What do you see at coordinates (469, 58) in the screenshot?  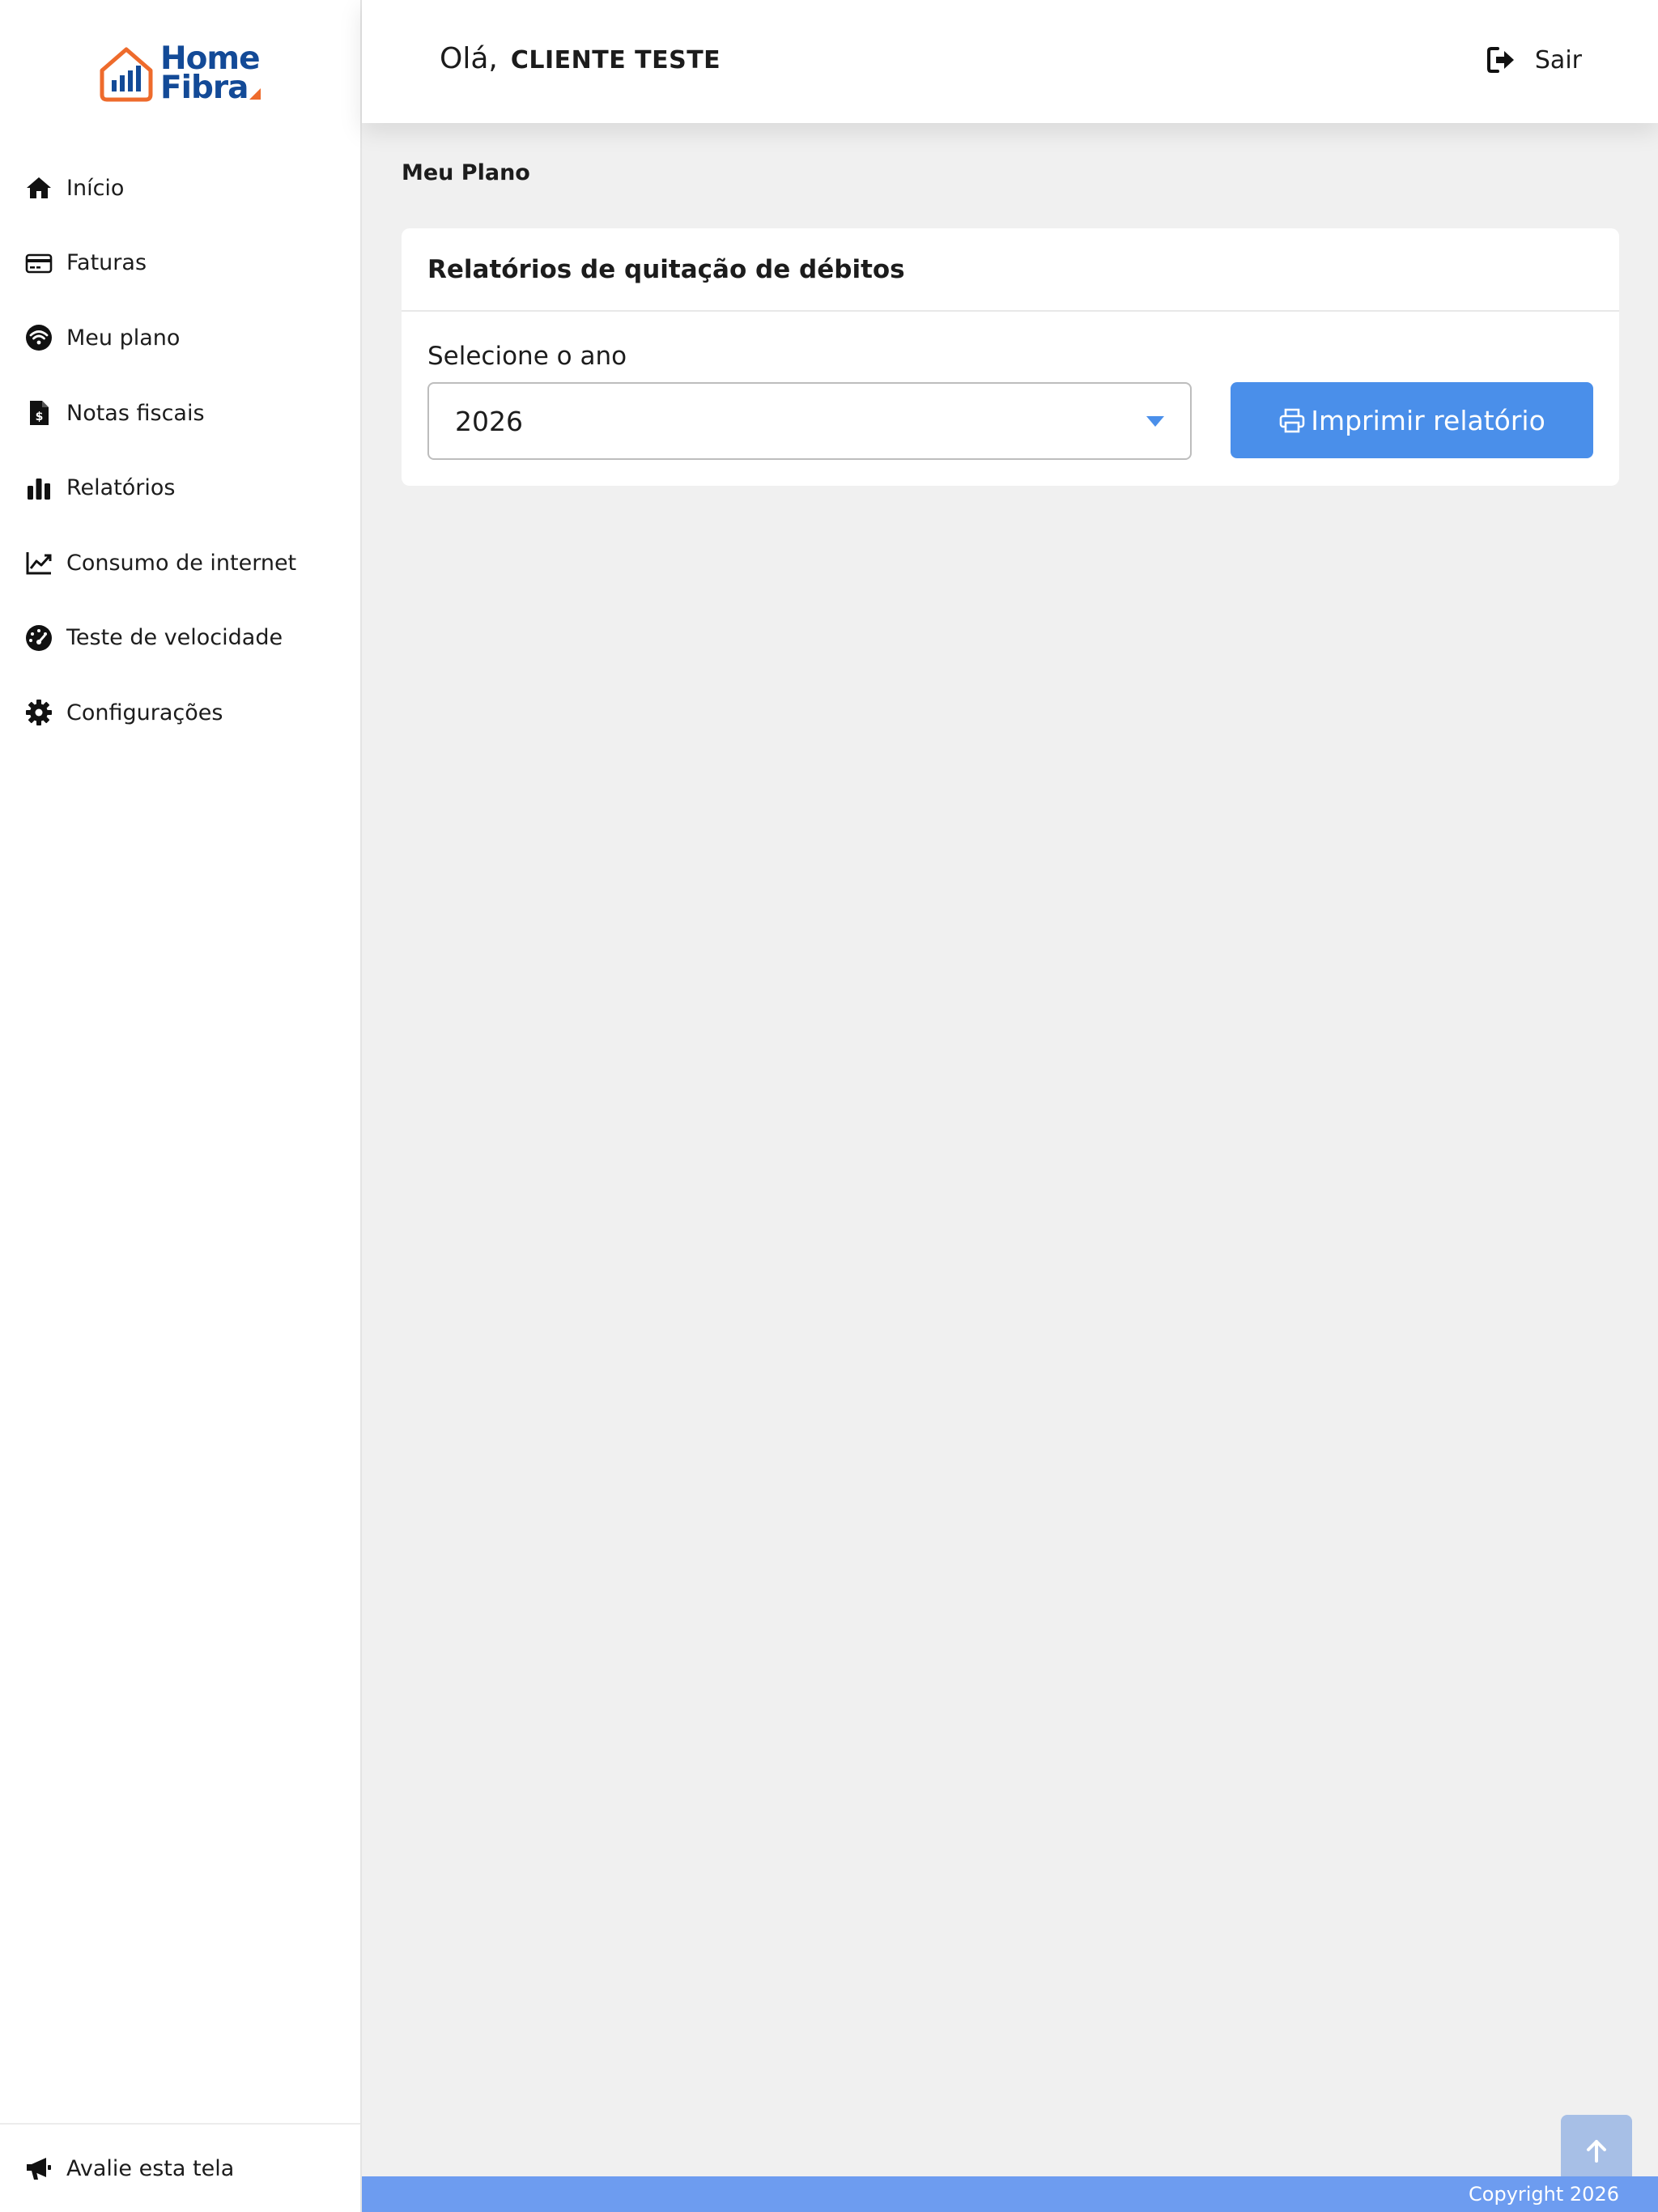 I see `greeting-text: Olá,` at bounding box center [469, 58].